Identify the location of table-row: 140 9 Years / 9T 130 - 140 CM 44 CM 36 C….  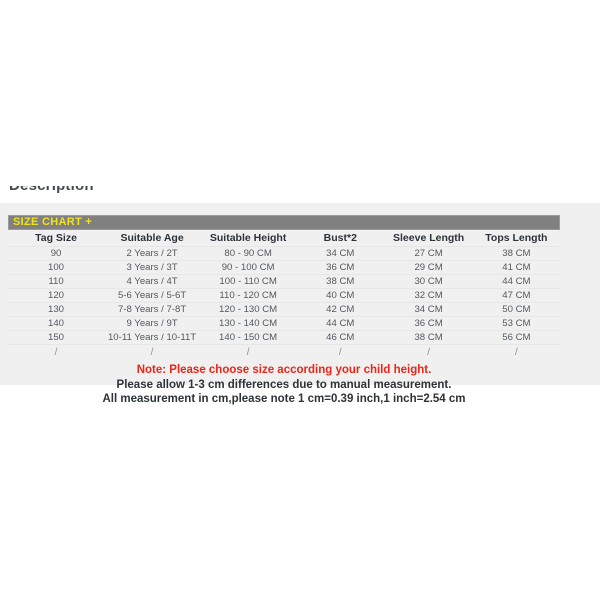
(284, 323).